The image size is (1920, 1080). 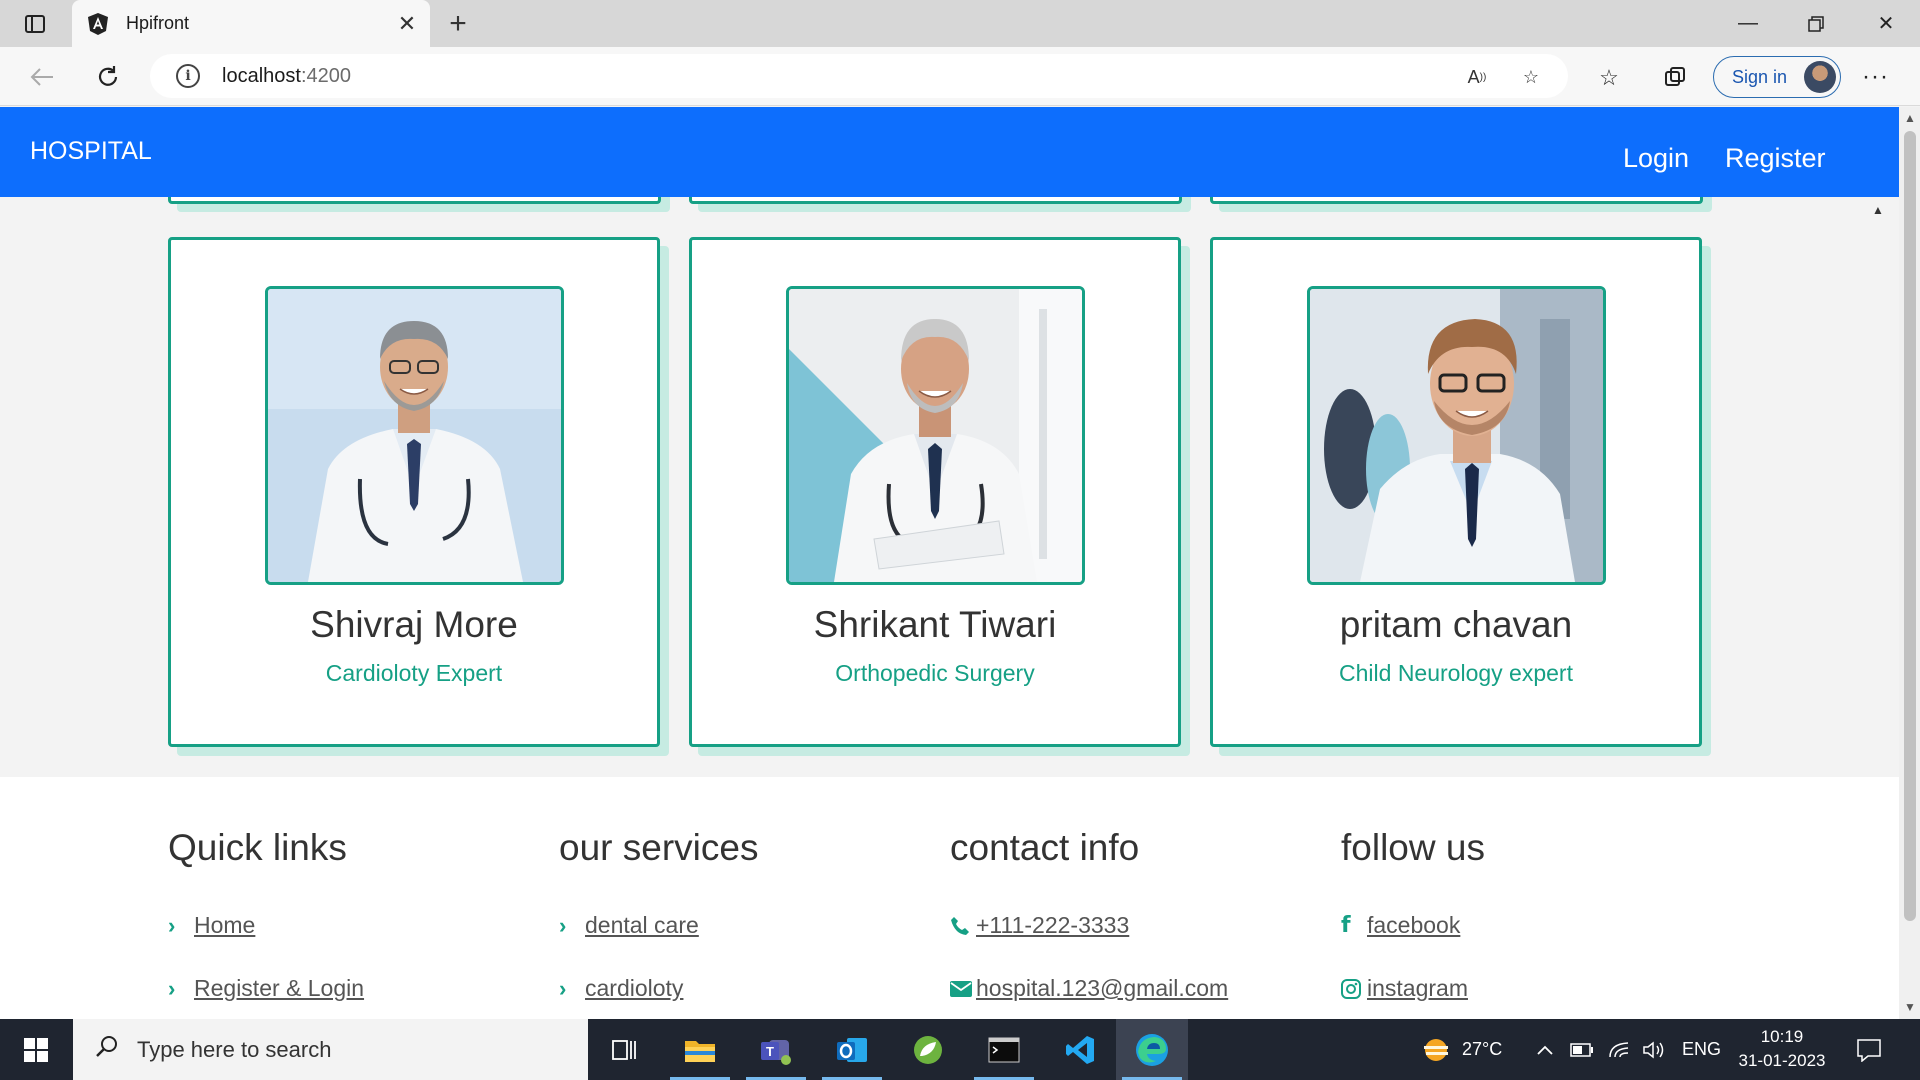 I want to click on scrollbar-thumb, so click(x=1910, y=526).